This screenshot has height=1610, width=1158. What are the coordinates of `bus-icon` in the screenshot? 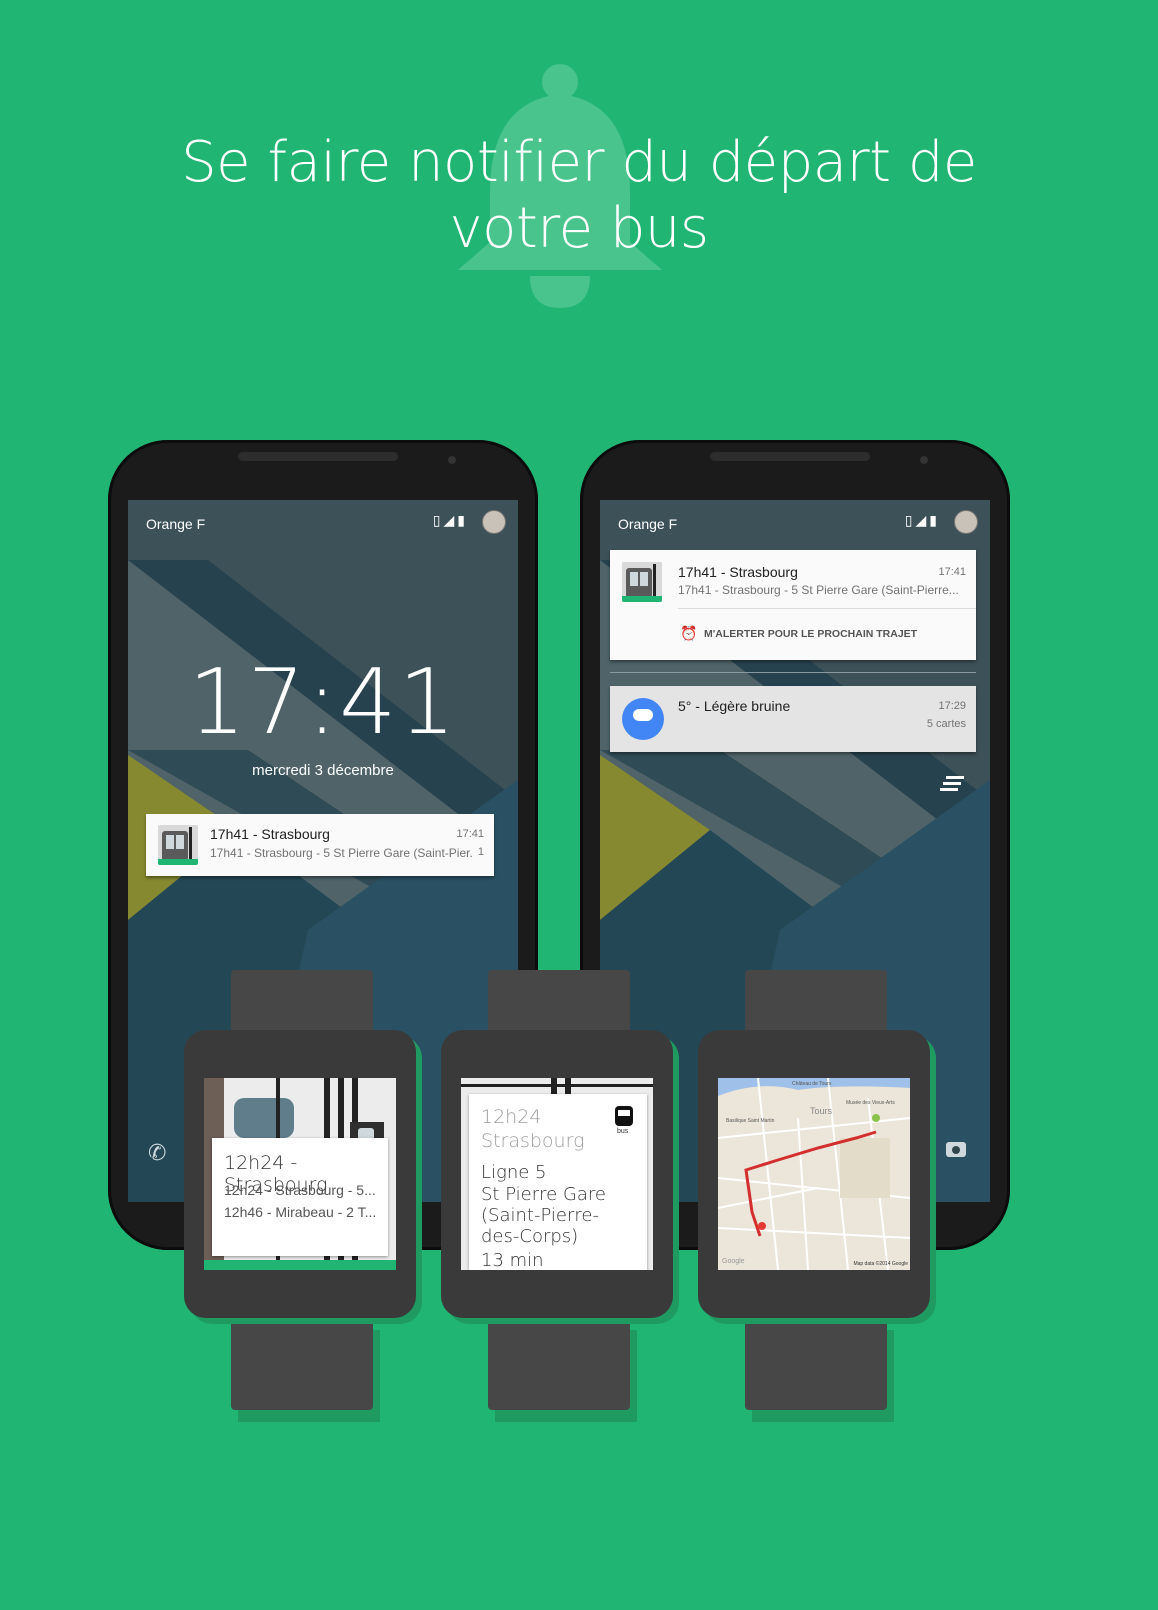 It's located at (624, 1116).